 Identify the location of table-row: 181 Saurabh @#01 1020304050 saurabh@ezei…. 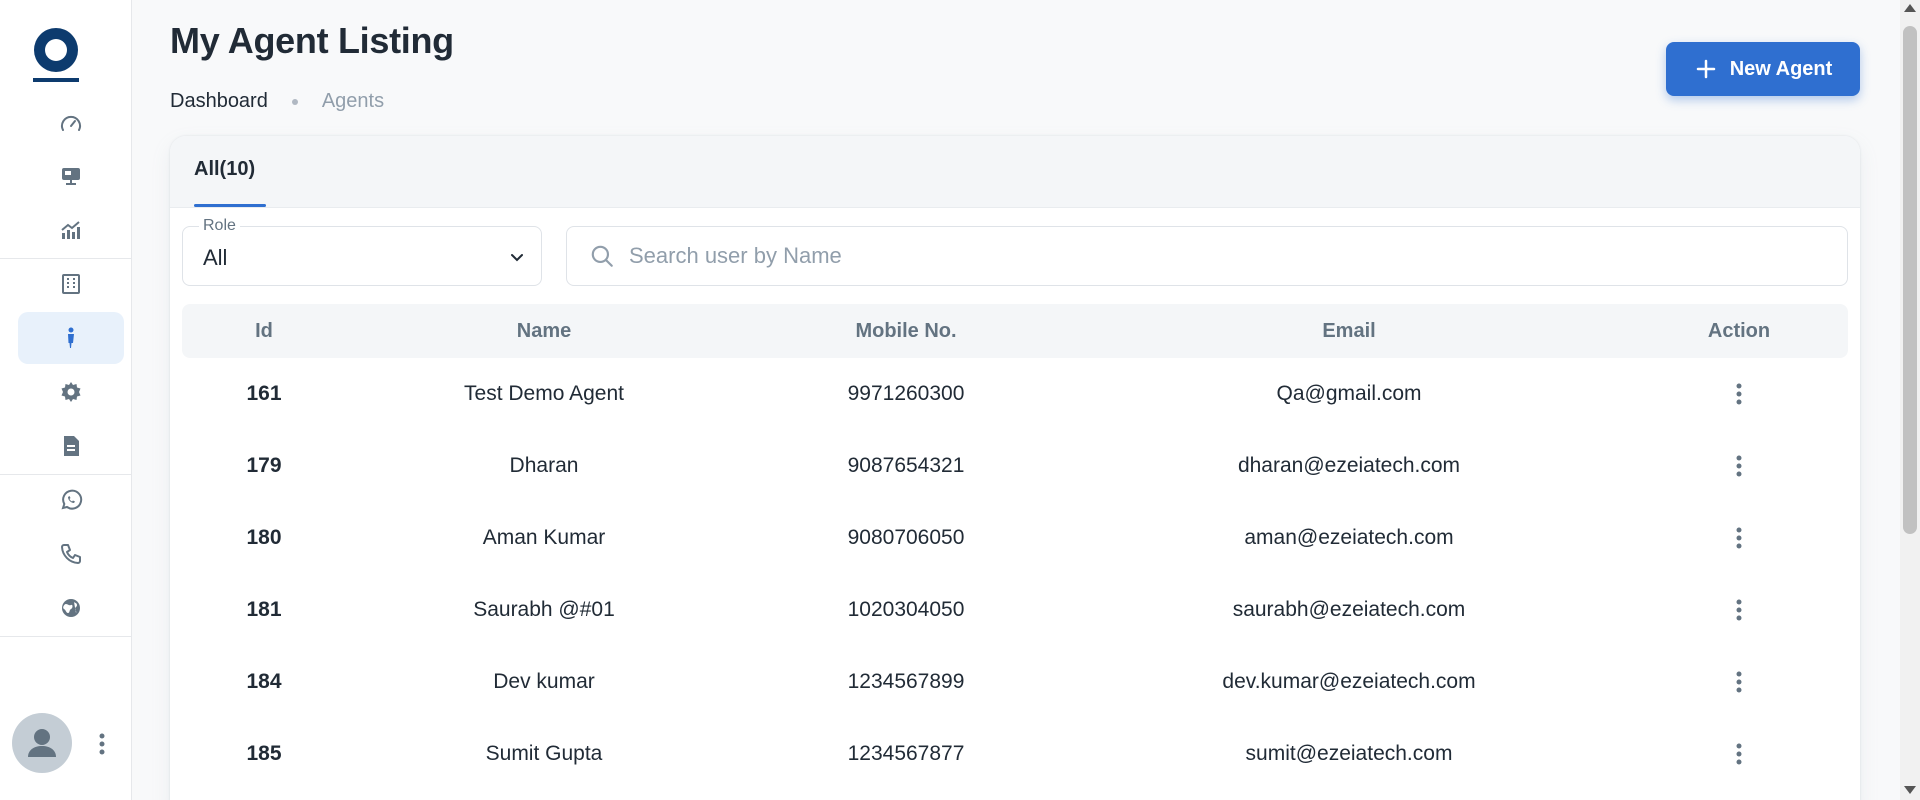
(1015, 610).